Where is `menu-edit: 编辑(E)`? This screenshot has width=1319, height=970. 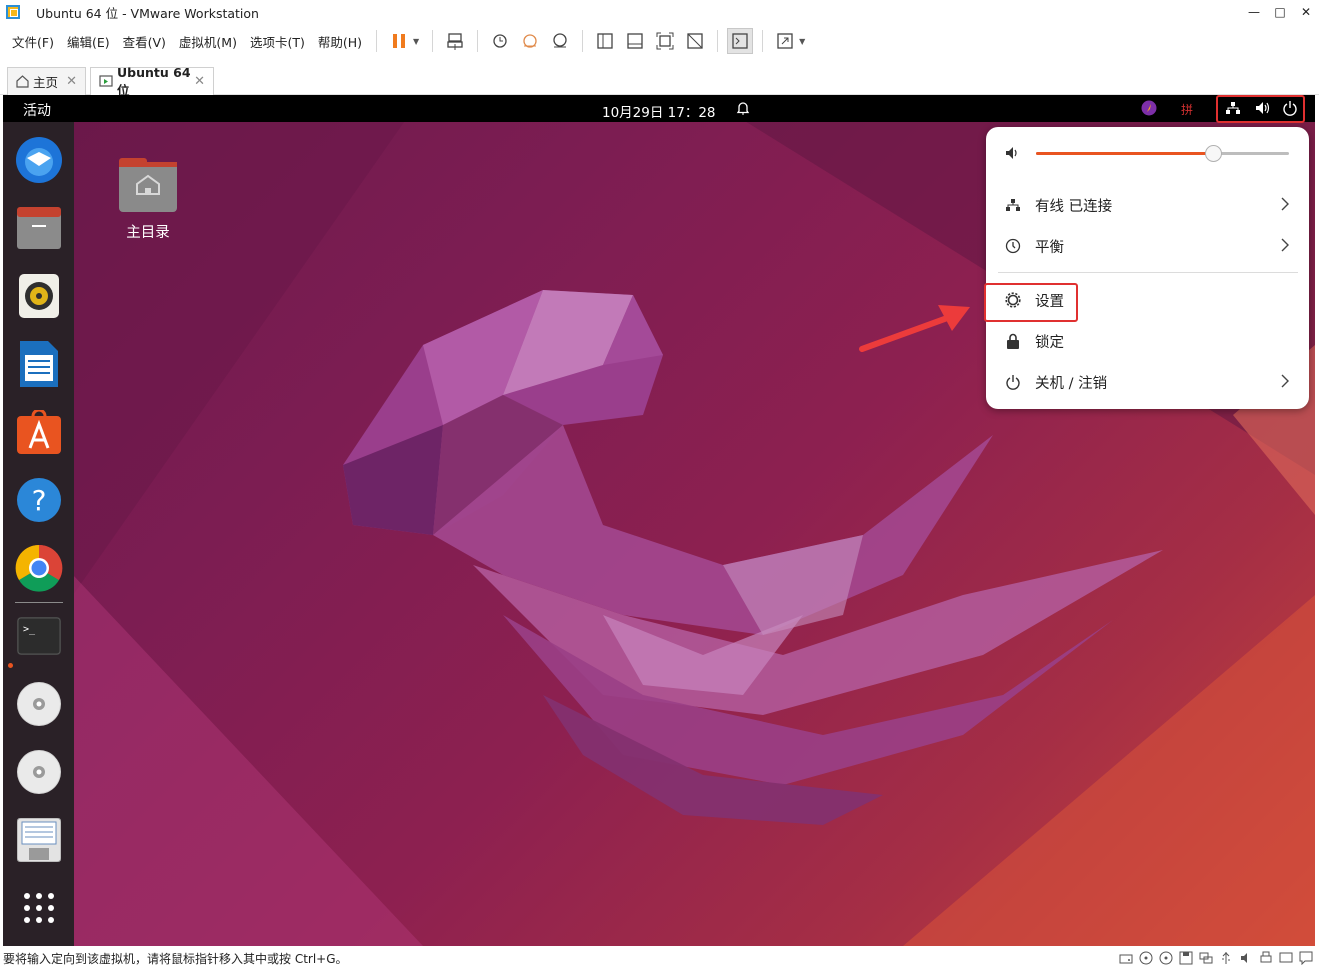
menu-edit: 编辑(E) is located at coordinates (88, 41).